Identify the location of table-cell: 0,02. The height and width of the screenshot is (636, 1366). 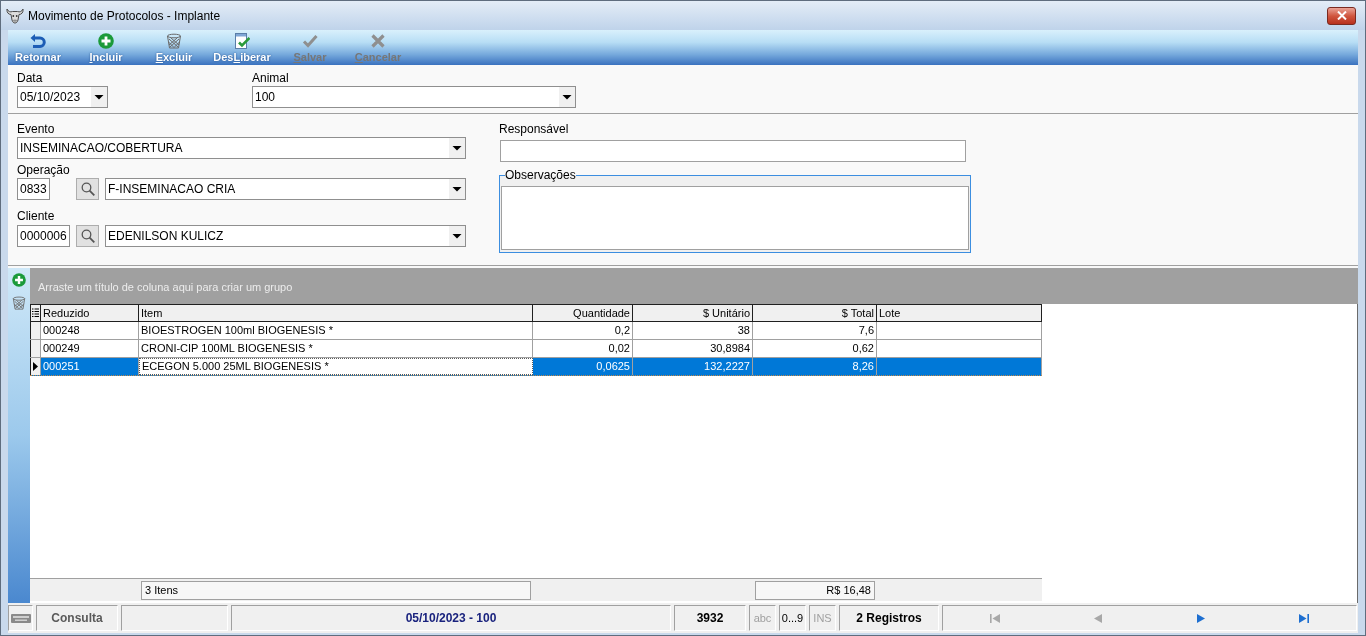
(583, 348).